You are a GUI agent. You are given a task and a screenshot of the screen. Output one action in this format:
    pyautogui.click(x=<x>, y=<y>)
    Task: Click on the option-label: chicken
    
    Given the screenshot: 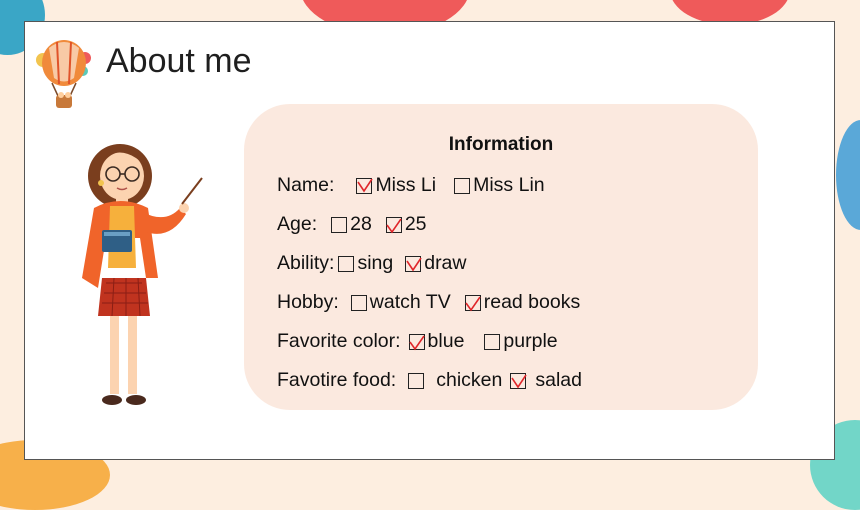 What is the action you would take?
    pyautogui.click(x=469, y=380)
    